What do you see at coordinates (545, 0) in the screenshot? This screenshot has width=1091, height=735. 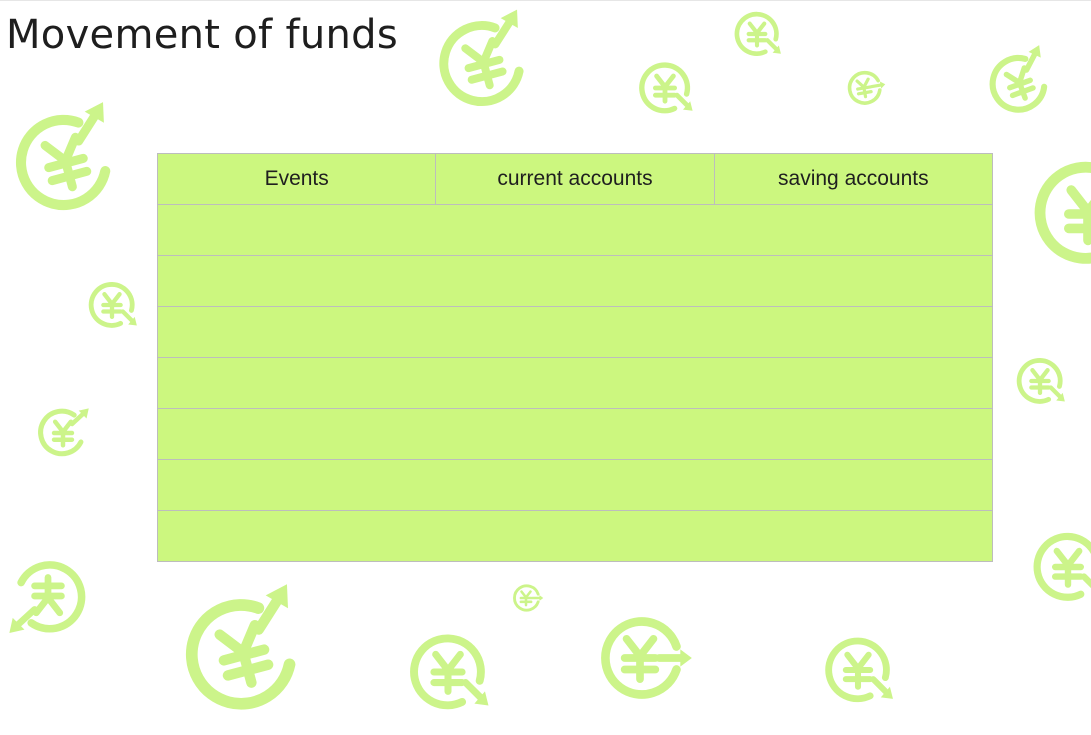 I see `top-divider` at bounding box center [545, 0].